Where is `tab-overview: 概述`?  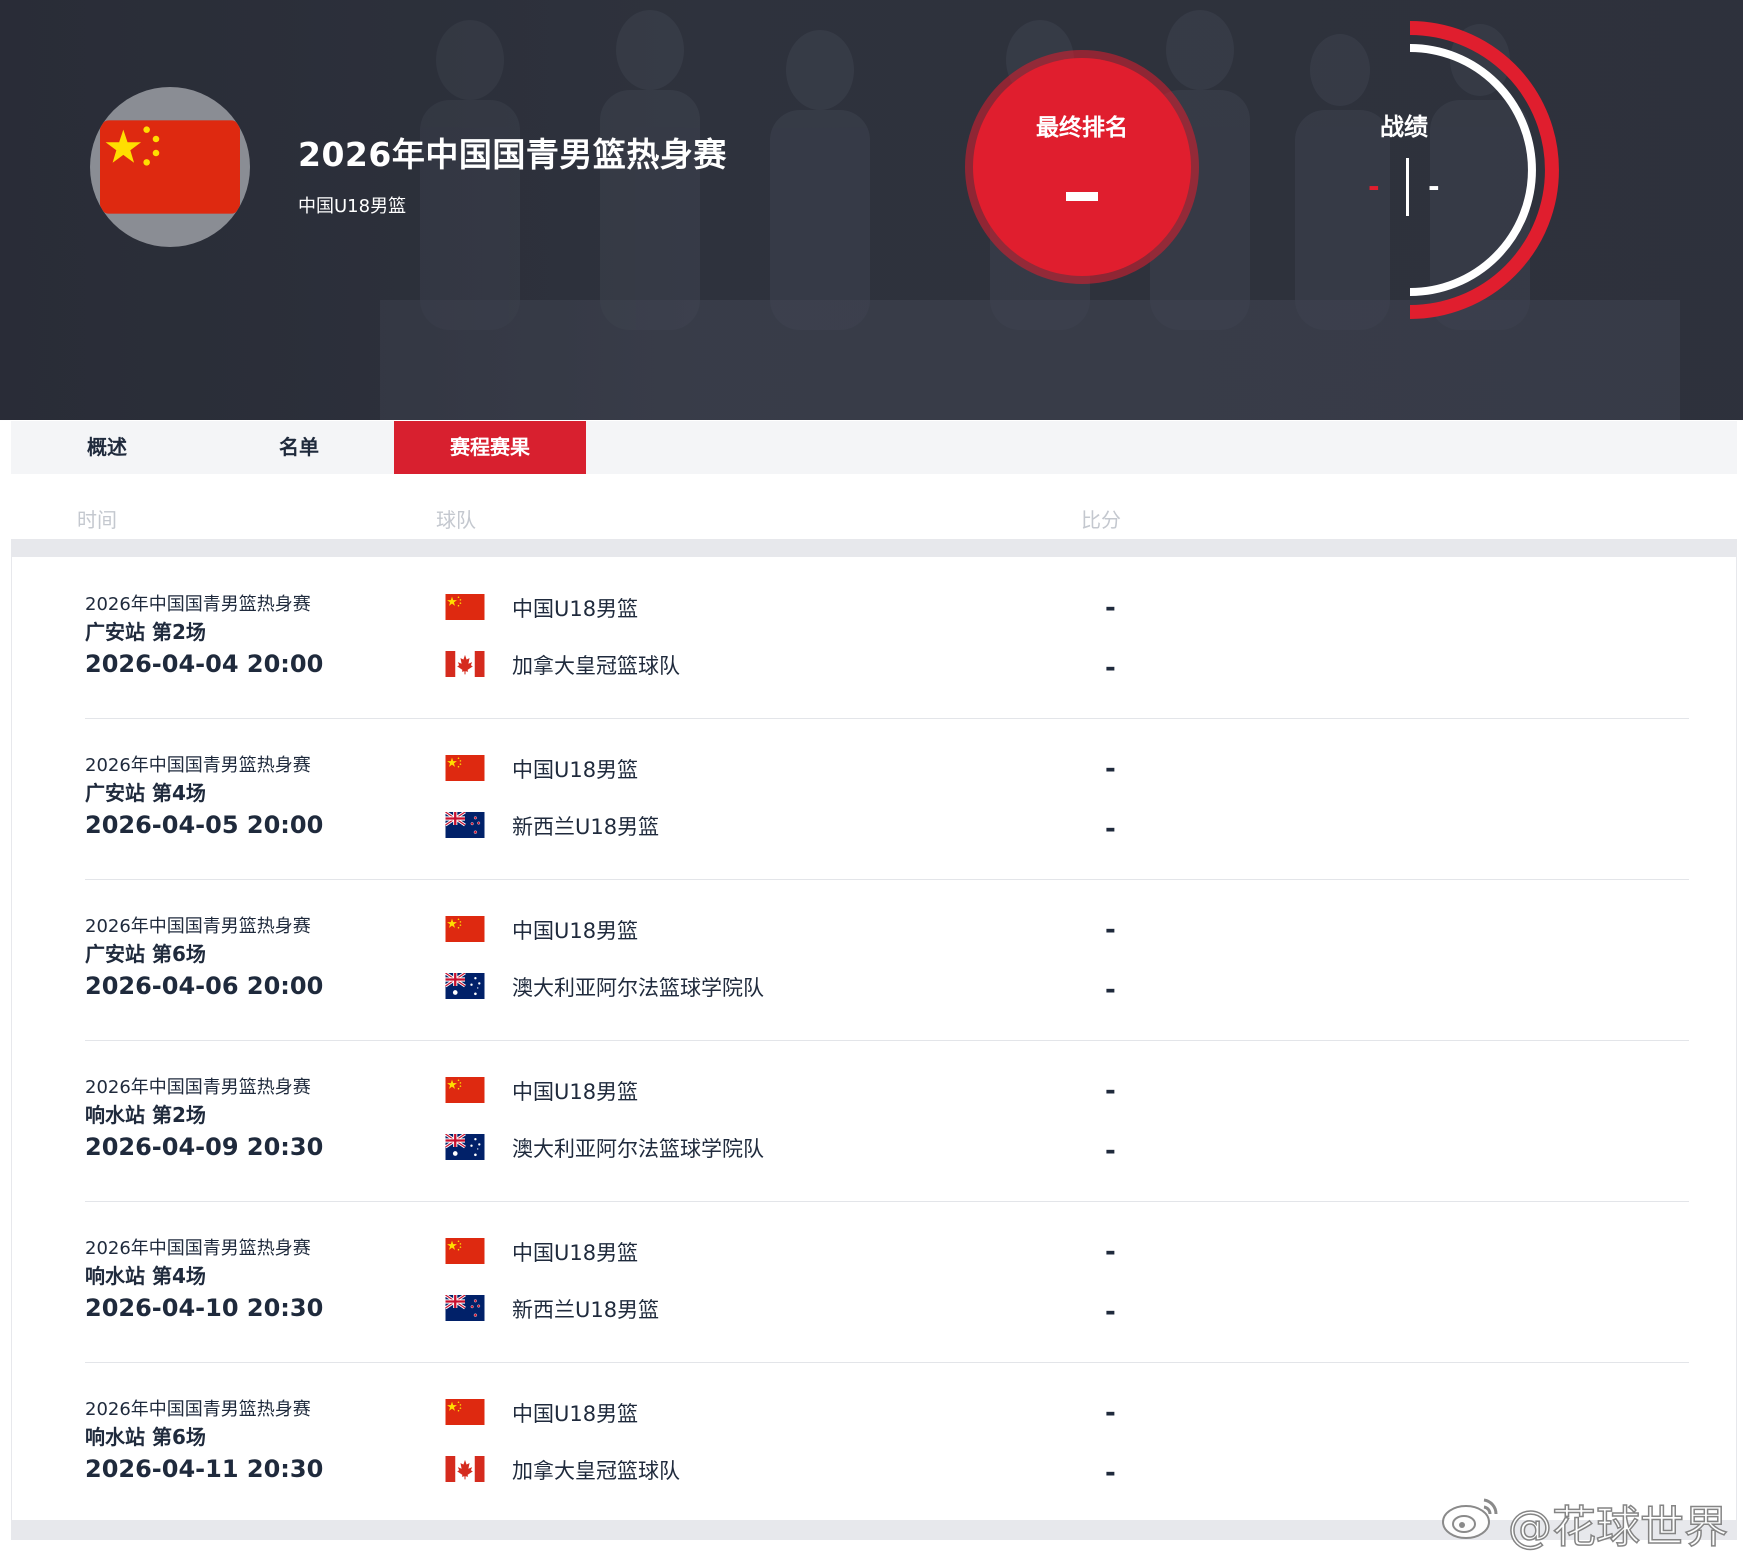 tab-overview: 概述 is located at coordinates (107, 447).